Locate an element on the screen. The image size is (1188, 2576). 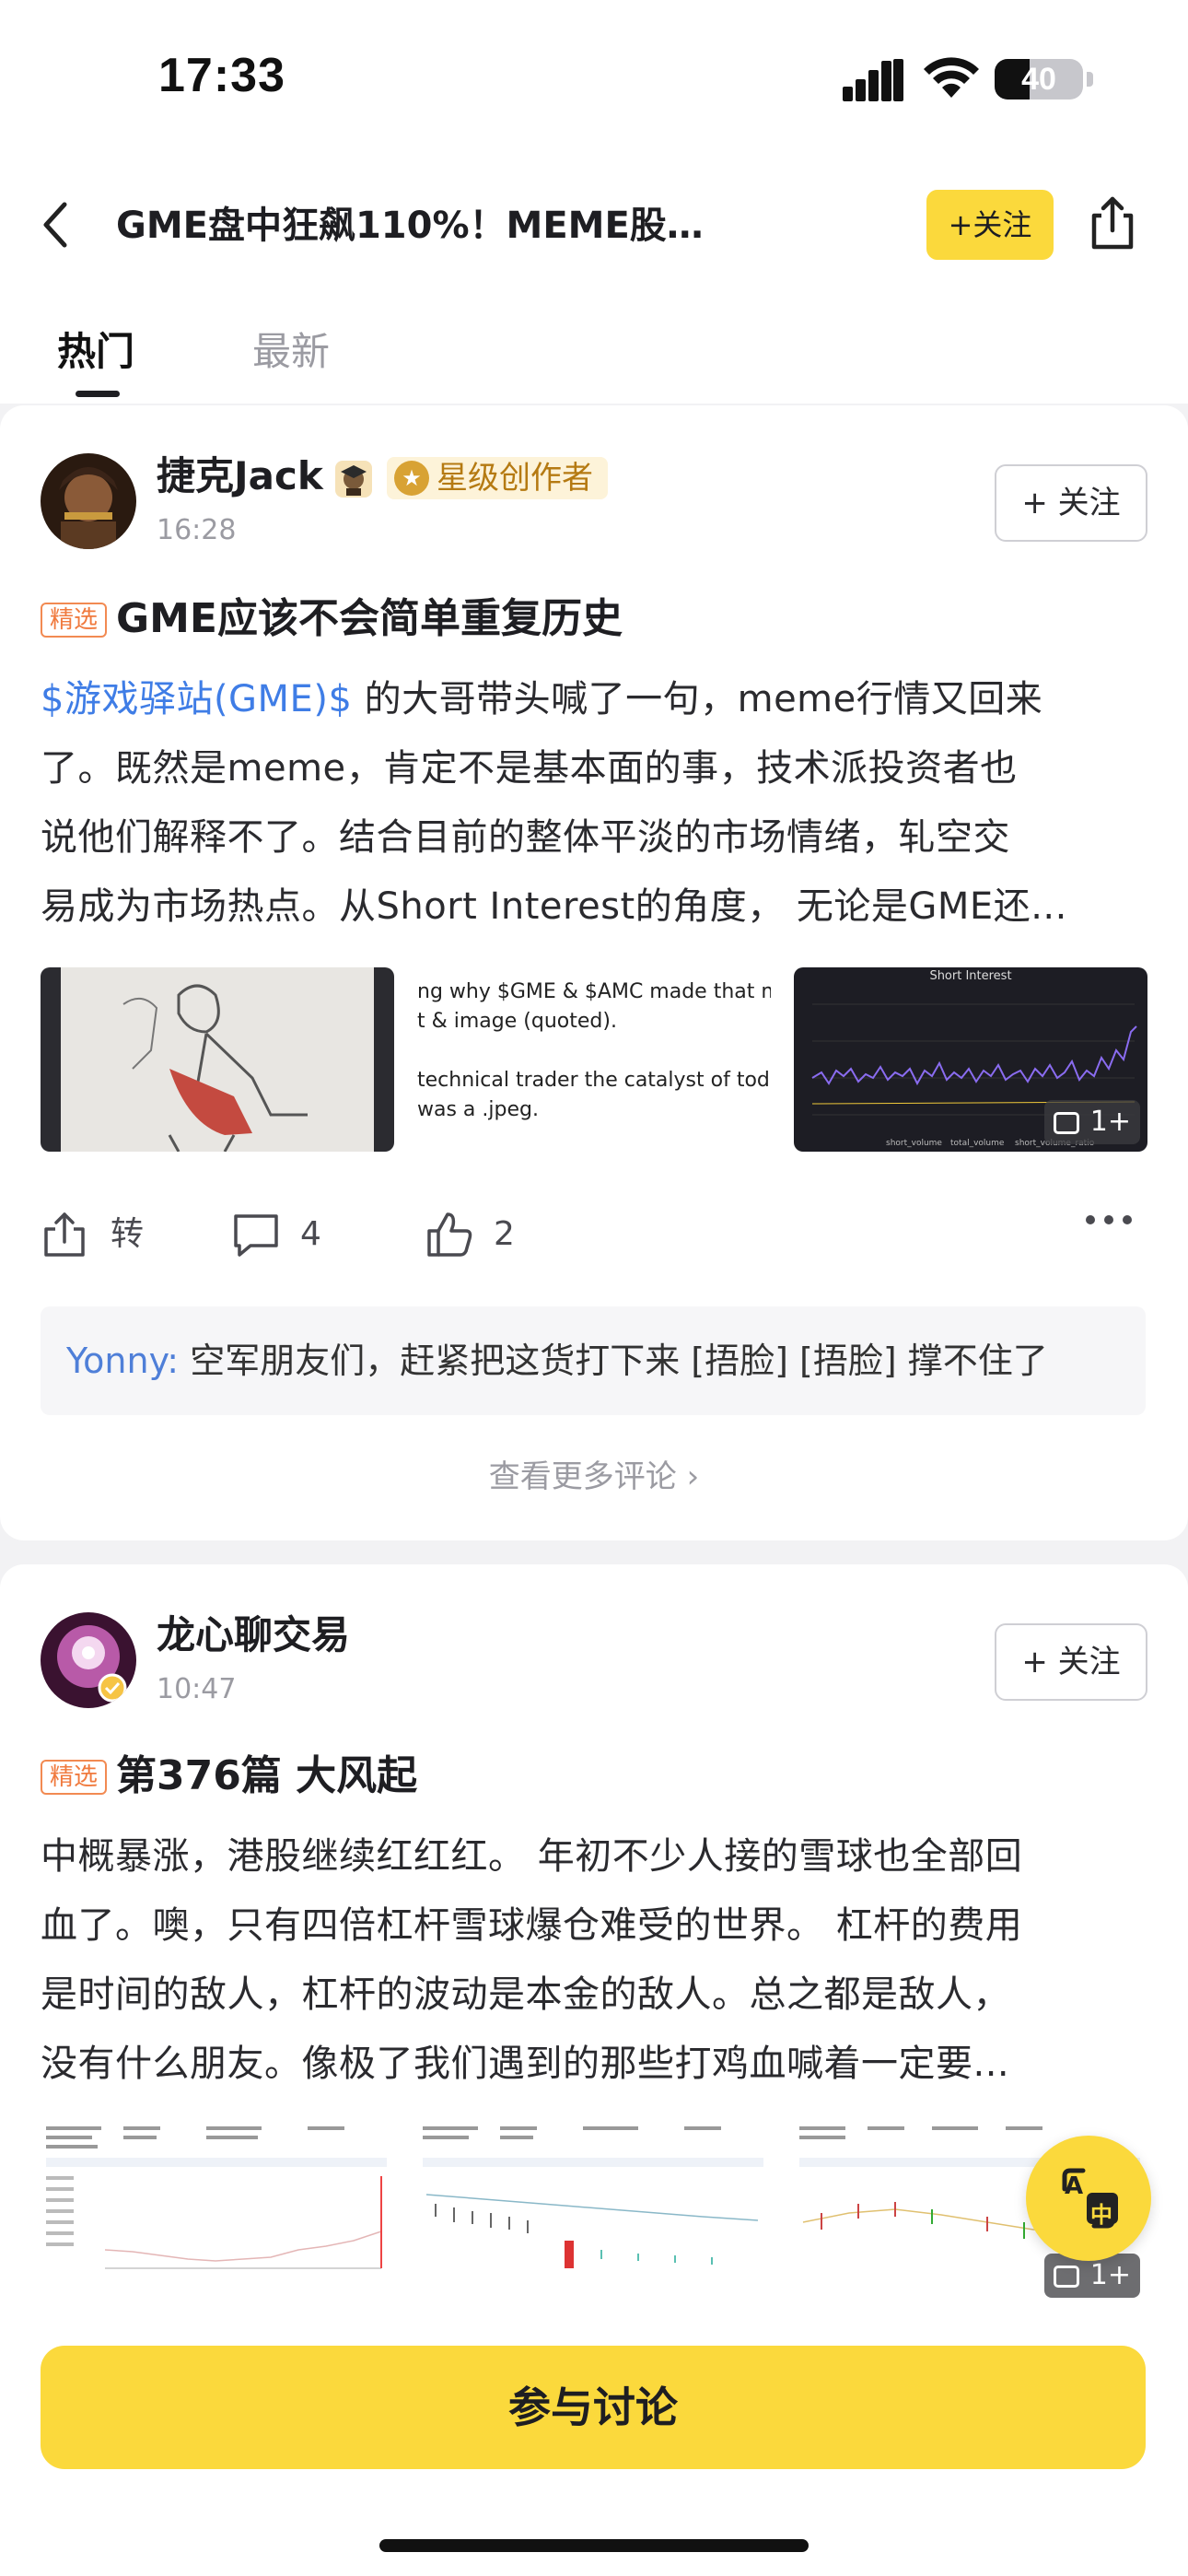
more-options-icon is located at coordinates (1109, 1219).